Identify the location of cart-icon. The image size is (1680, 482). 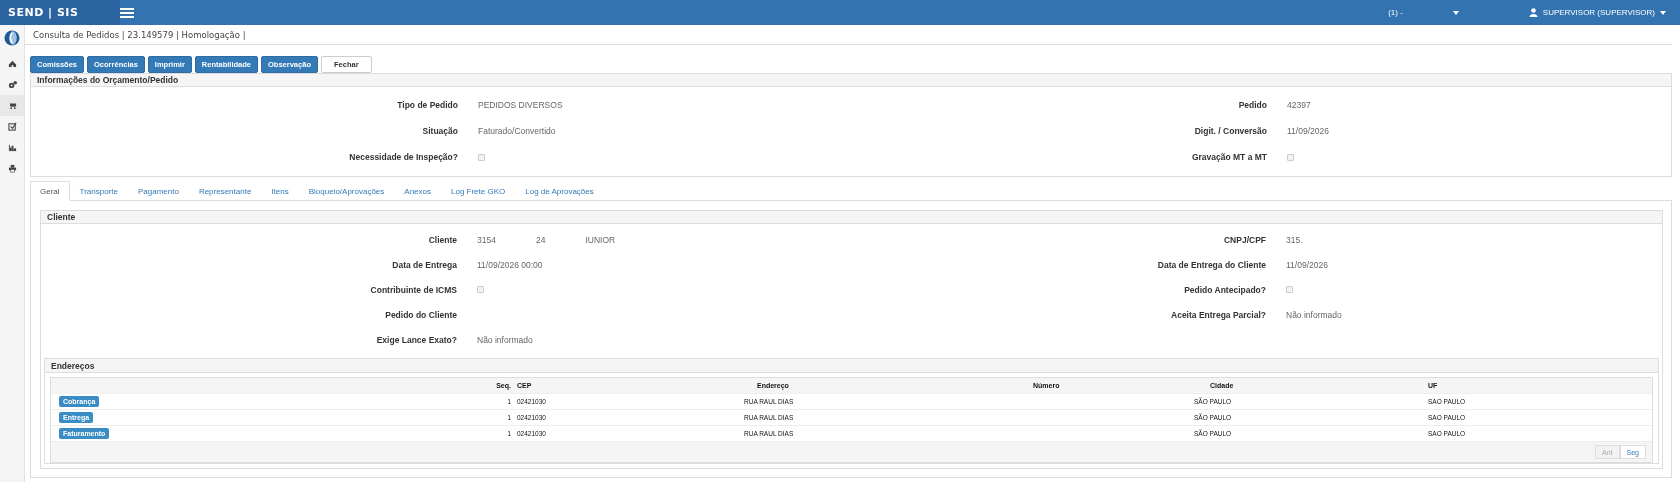
(12, 105).